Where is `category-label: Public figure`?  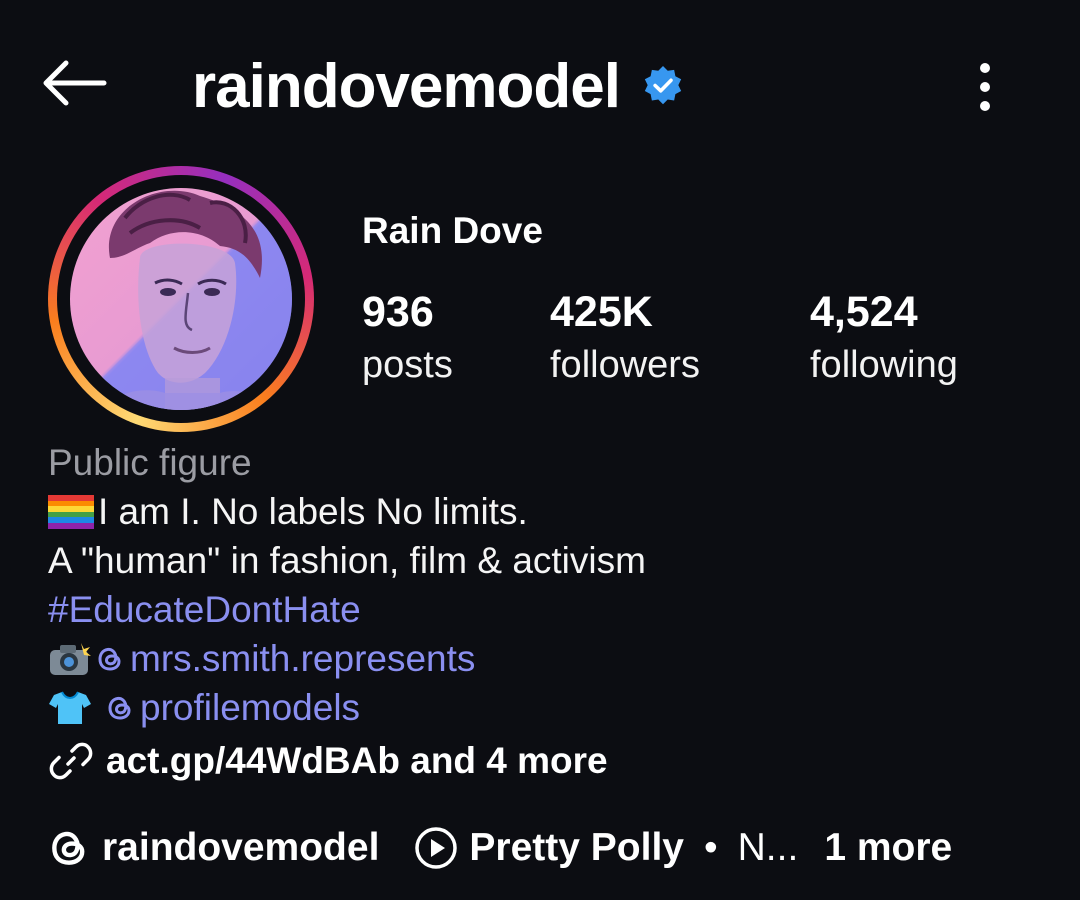
category-label: Public figure is located at coordinates (150, 462).